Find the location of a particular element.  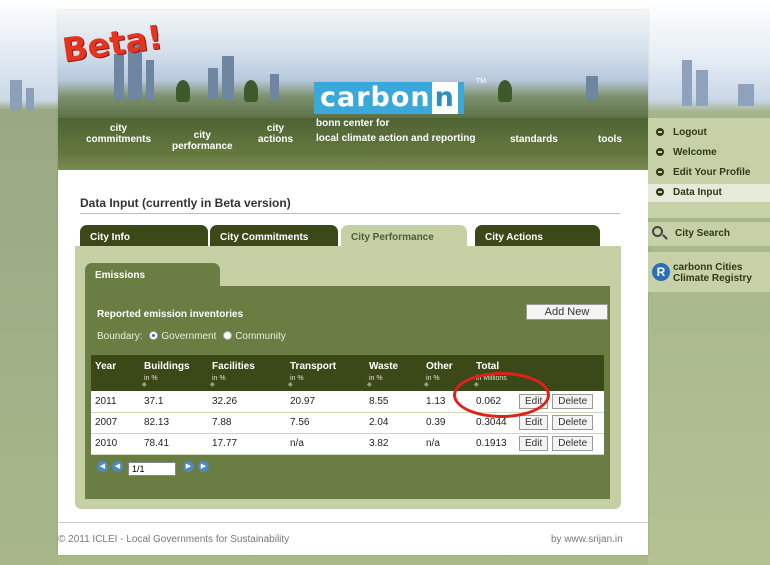

sidebar-item-edit-profile: Edit Your Profile is located at coordinates (713, 173).